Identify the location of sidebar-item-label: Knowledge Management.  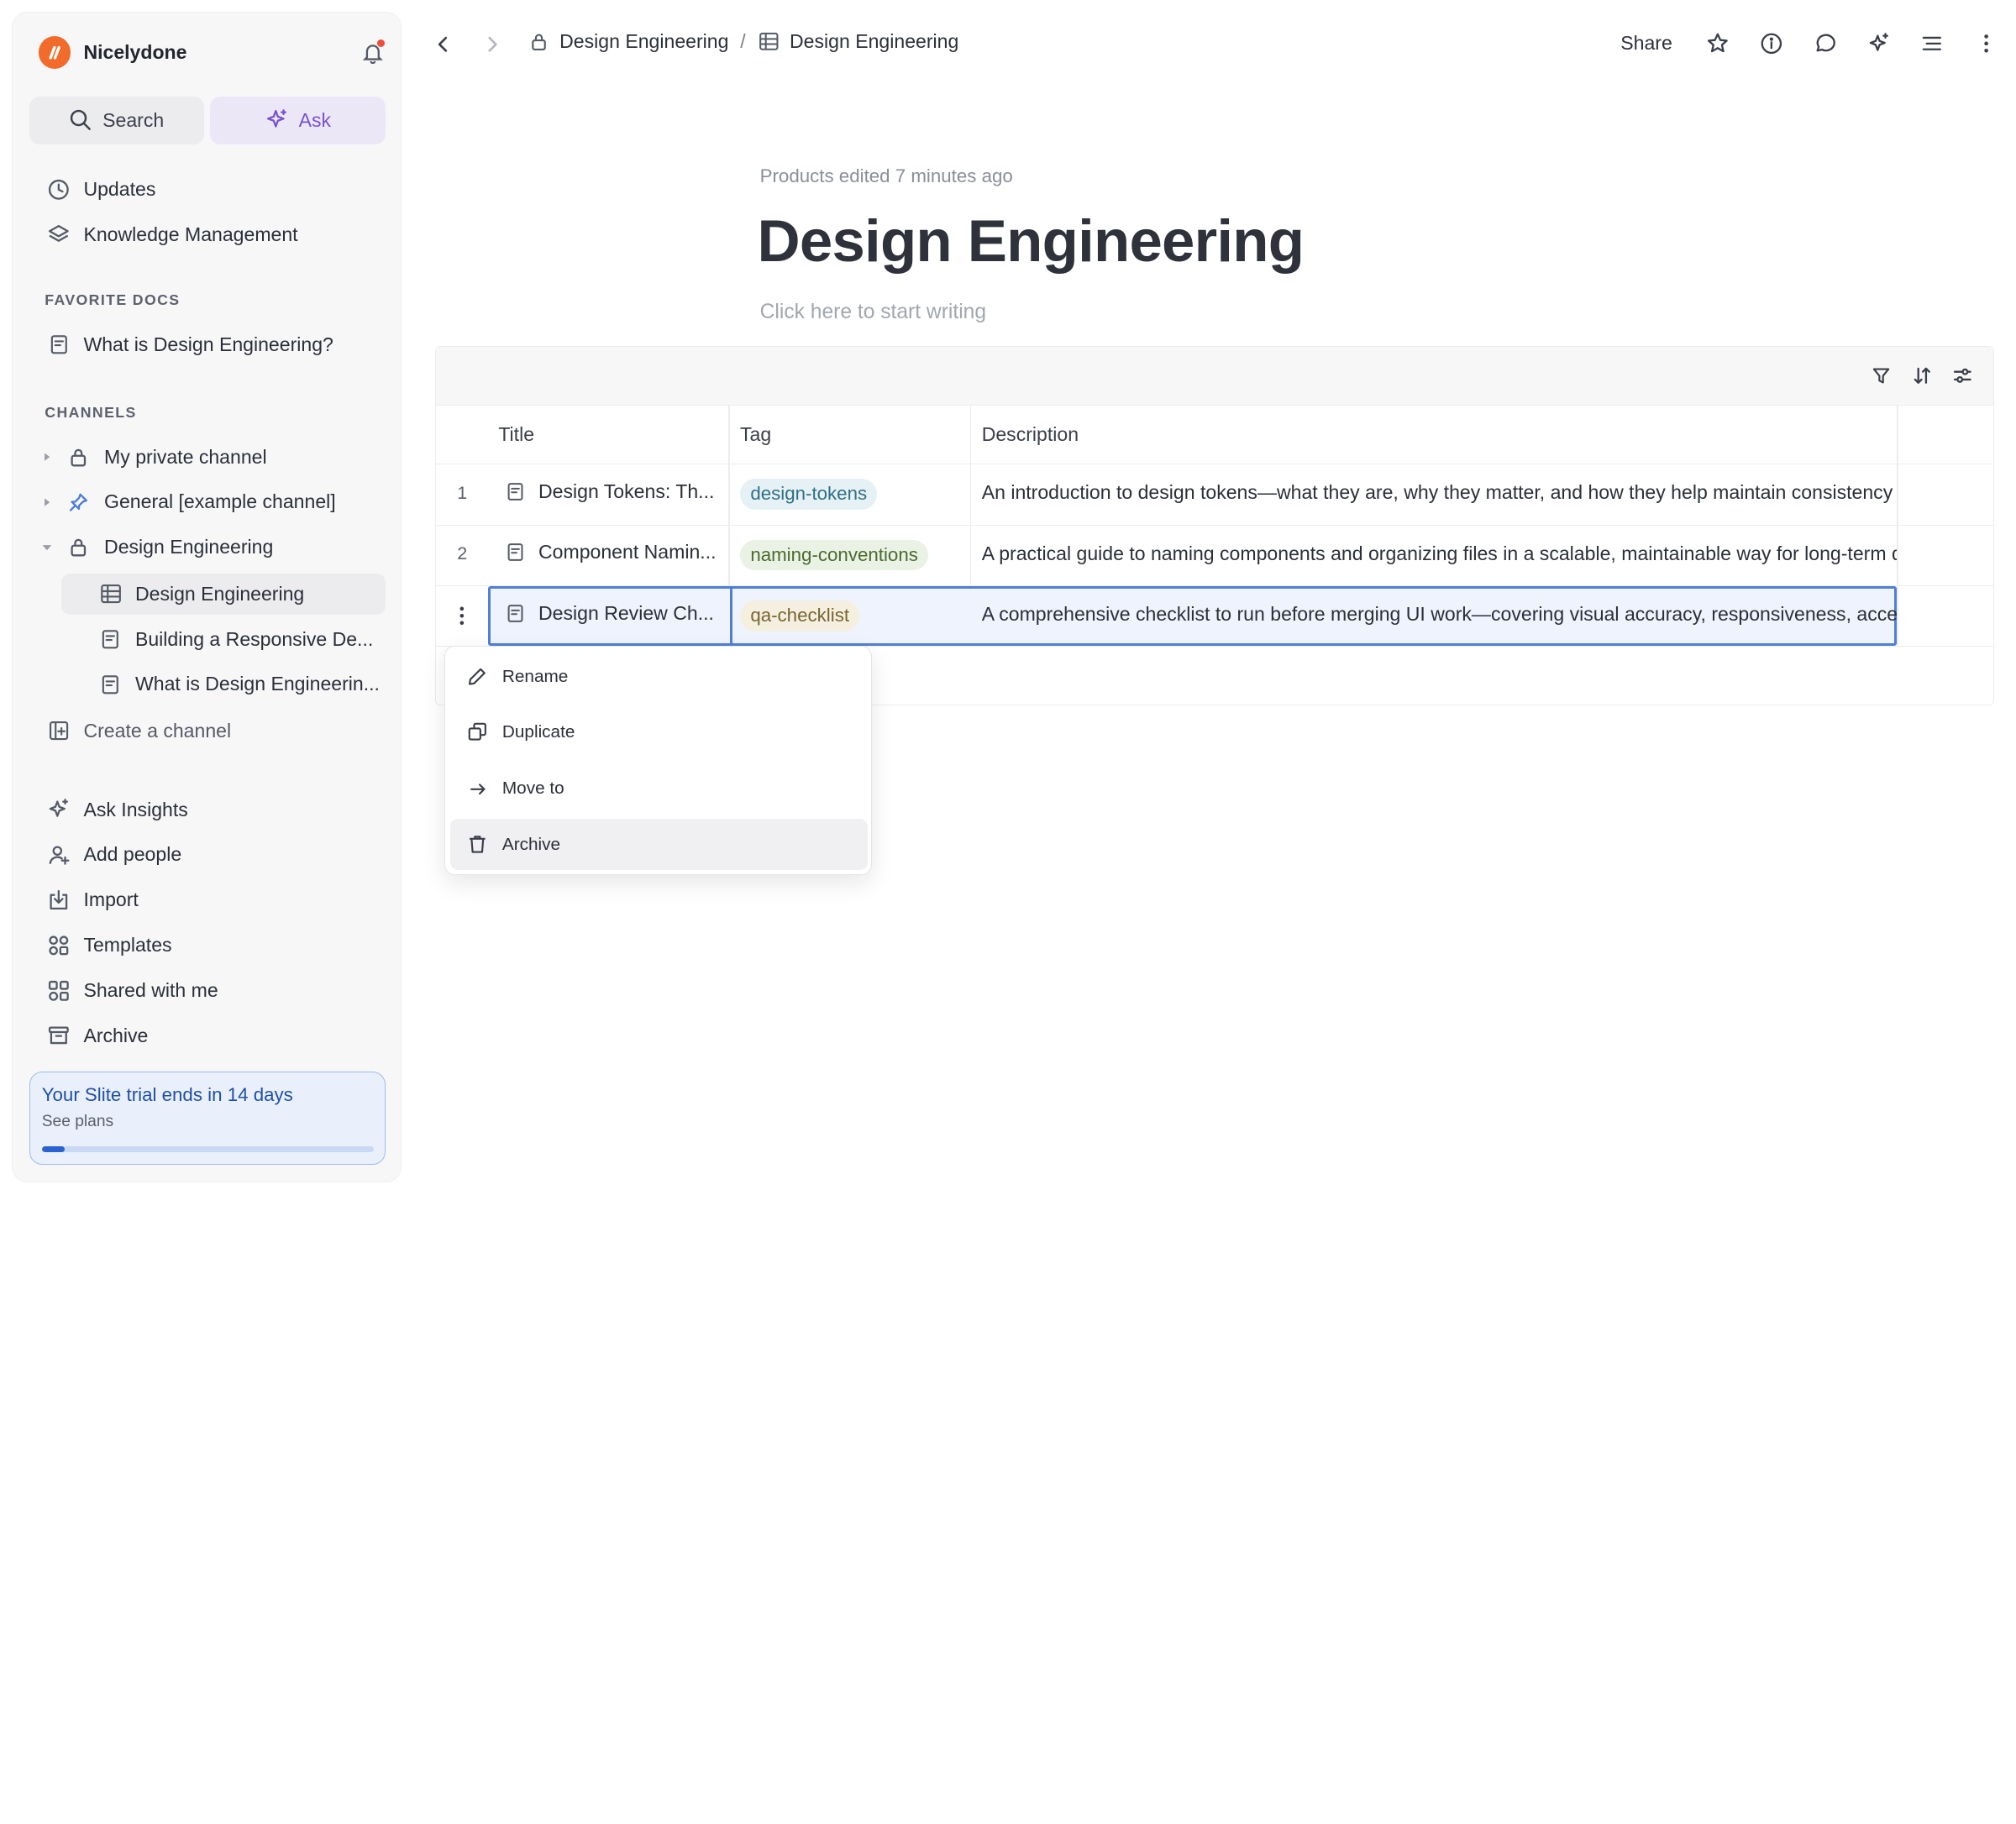
(190, 234).